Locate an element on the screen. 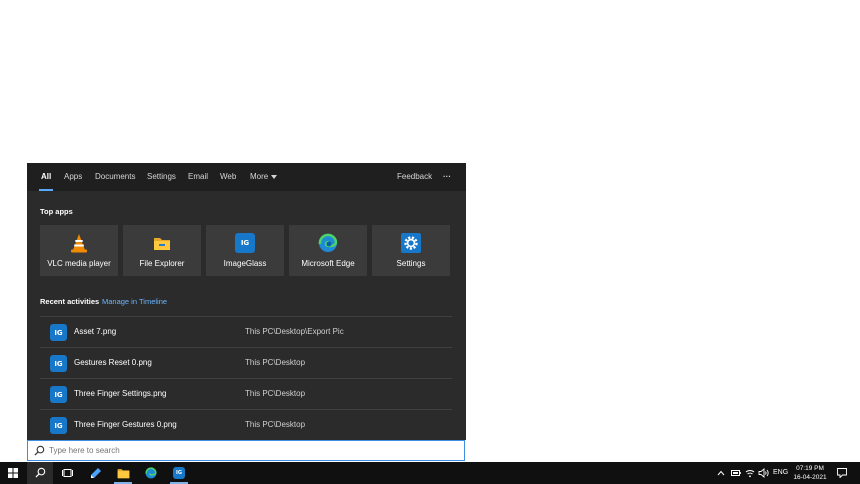  search-box is located at coordinates (246, 450).